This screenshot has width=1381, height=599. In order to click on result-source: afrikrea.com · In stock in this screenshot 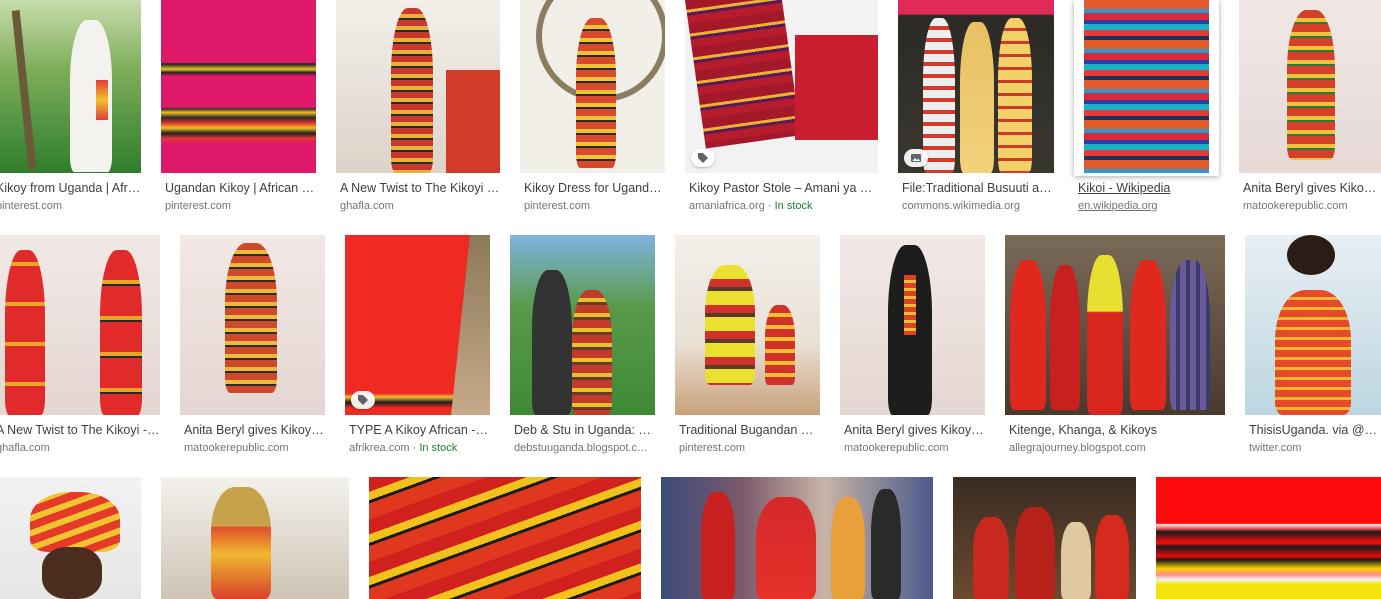, I will do `click(419, 448)`.